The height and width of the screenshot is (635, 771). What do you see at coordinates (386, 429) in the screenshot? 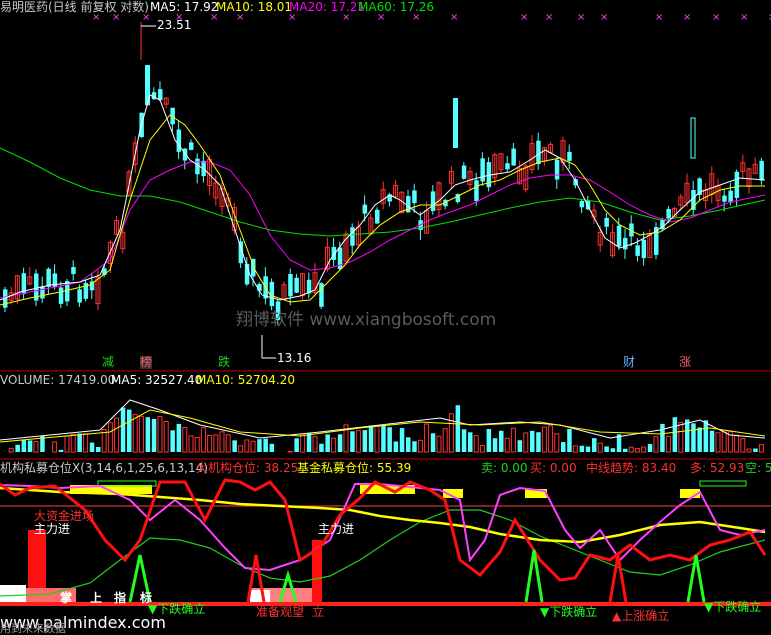
I see `volume-bars` at bounding box center [386, 429].